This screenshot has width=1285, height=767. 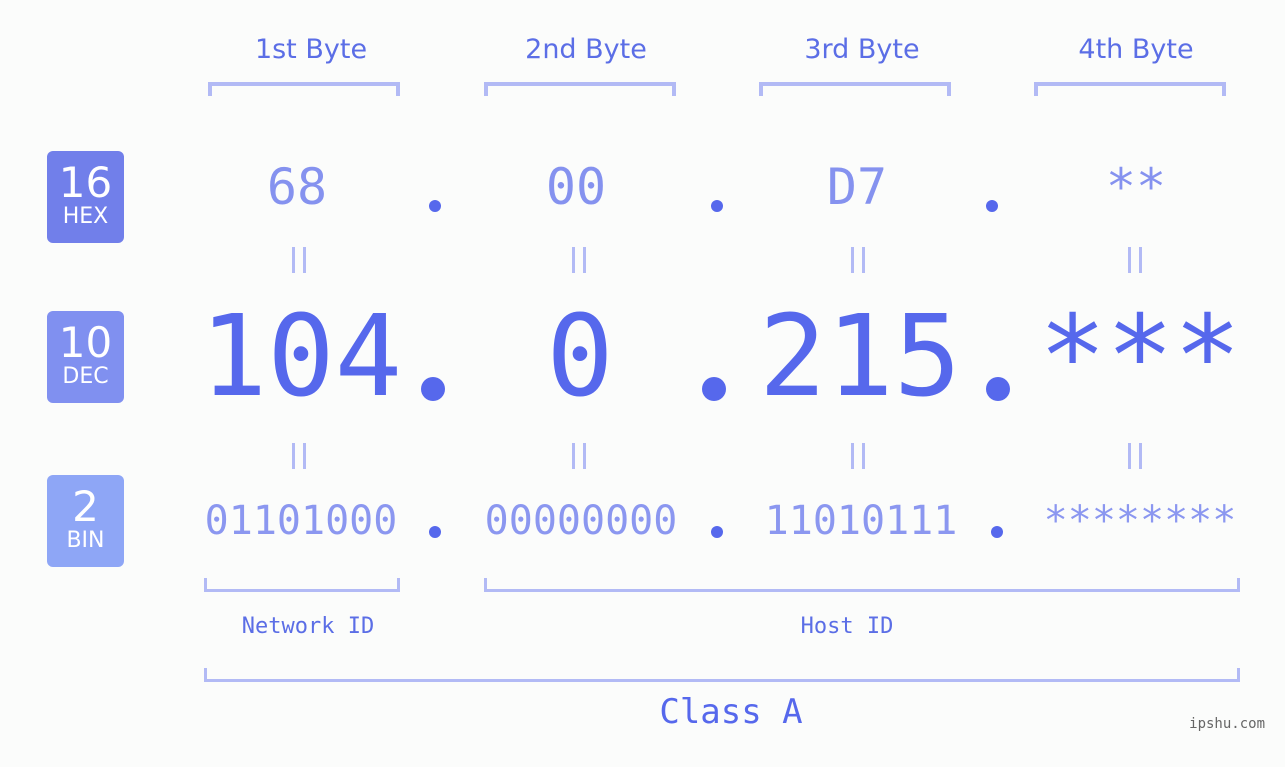 What do you see at coordinates (85, 182) in the screenshot?
I see `hex-badge-number: 16` at bounding box center [85, 182].